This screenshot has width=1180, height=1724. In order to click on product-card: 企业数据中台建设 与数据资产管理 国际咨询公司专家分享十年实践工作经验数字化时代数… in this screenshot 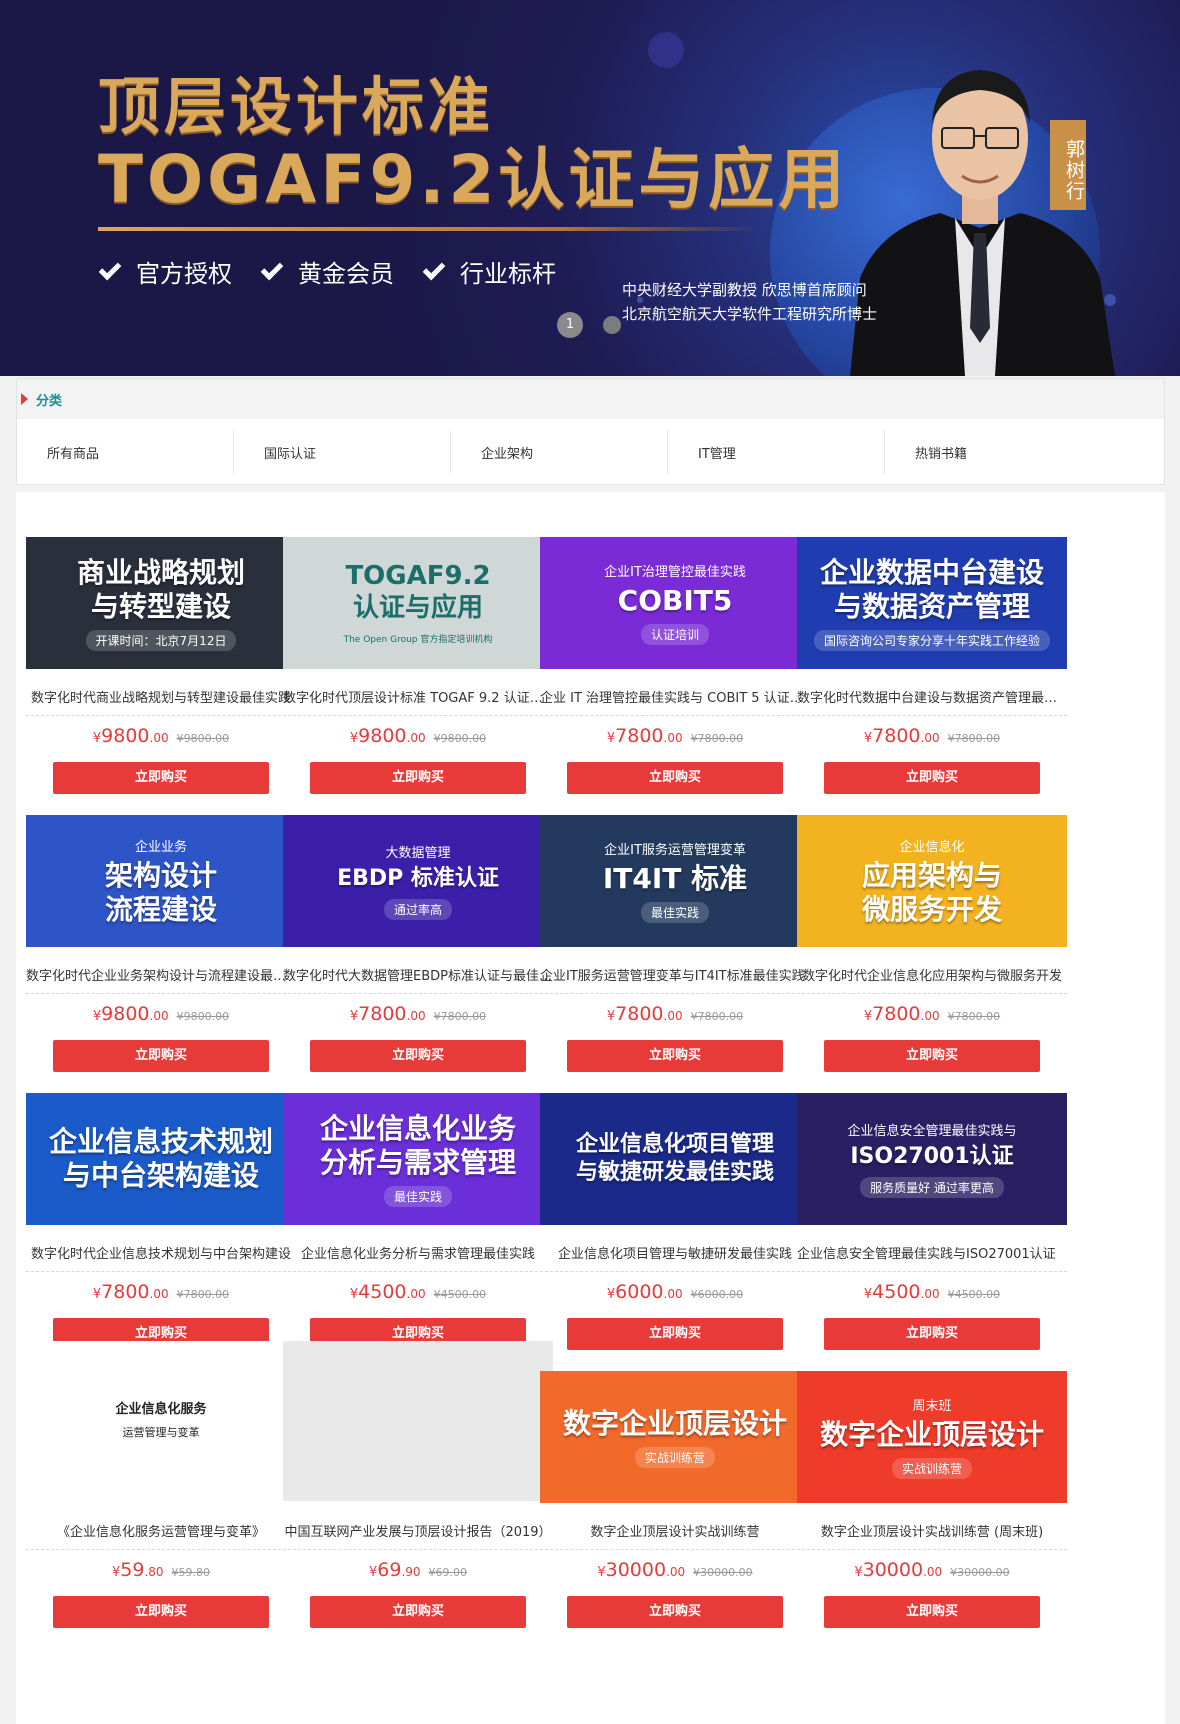, I will do `click(932, 672)`.